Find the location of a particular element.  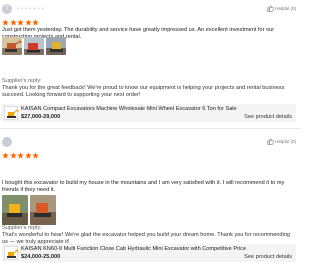

avatar: T is located at coordinates (7, 9).